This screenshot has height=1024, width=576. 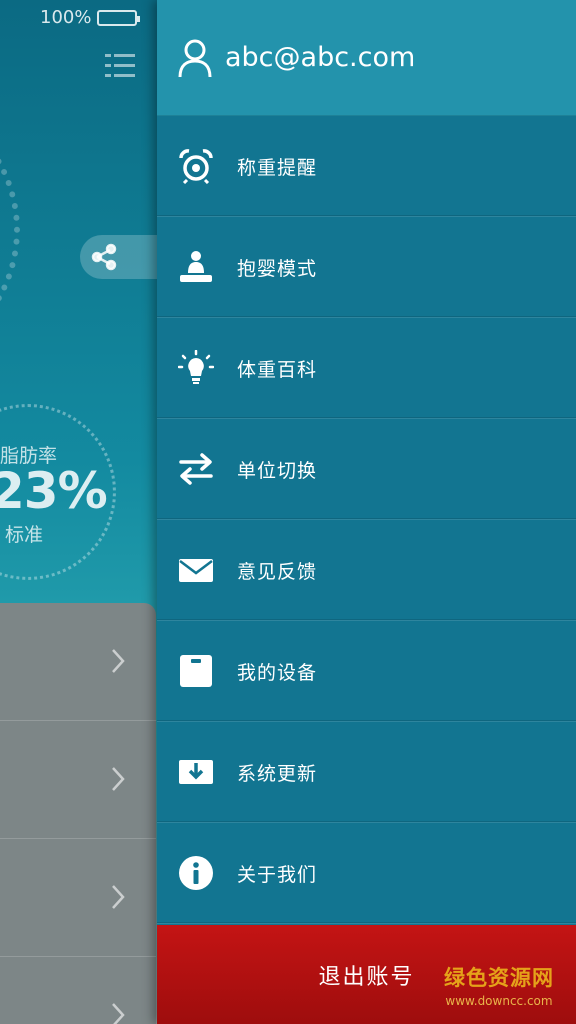 What do you see at coordinates (277, 369) in the screenshot?
I see `menu-item-label: 体重百科` at bounding box center [277, 369].